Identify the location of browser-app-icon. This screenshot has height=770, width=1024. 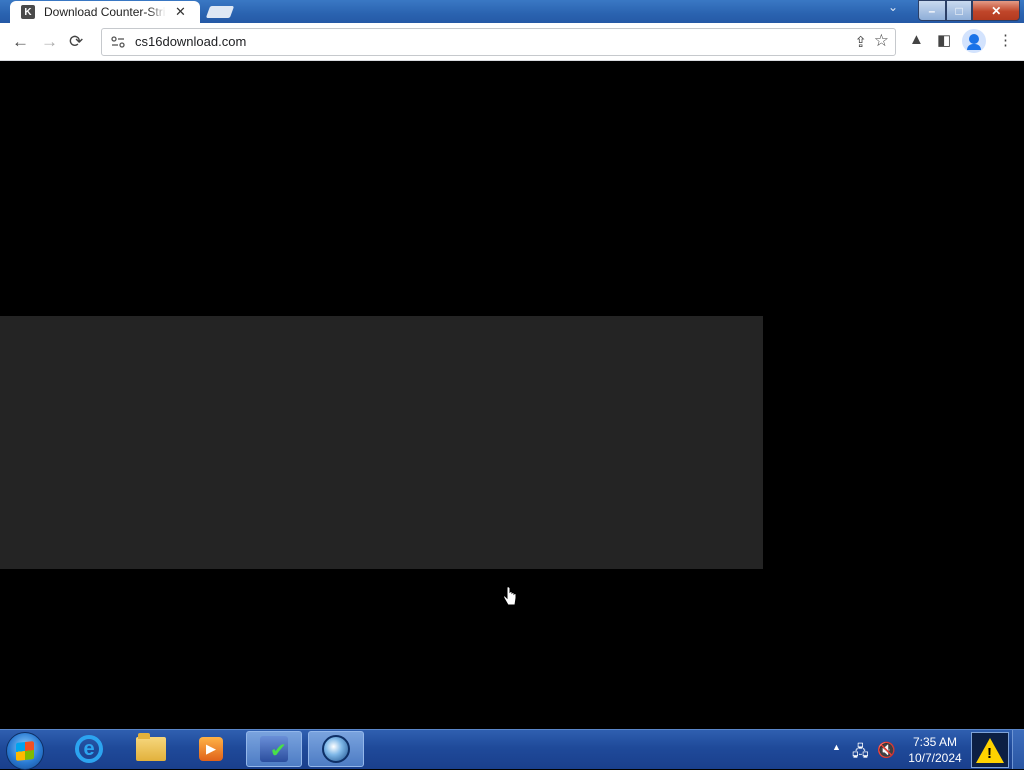
(336, 749).